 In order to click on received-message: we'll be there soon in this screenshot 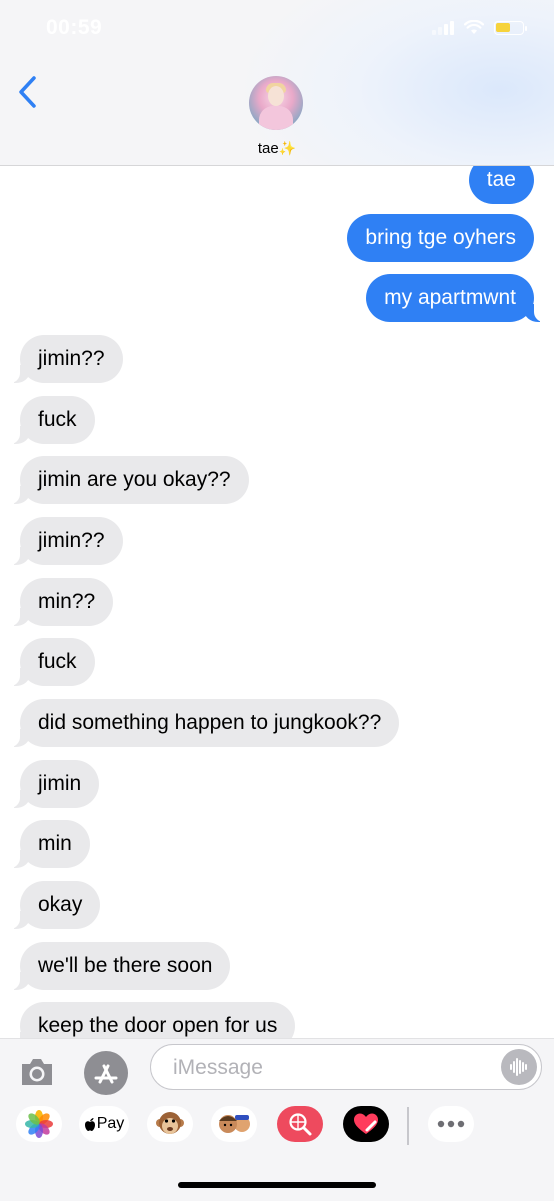, I will do `click(118, 966)`.